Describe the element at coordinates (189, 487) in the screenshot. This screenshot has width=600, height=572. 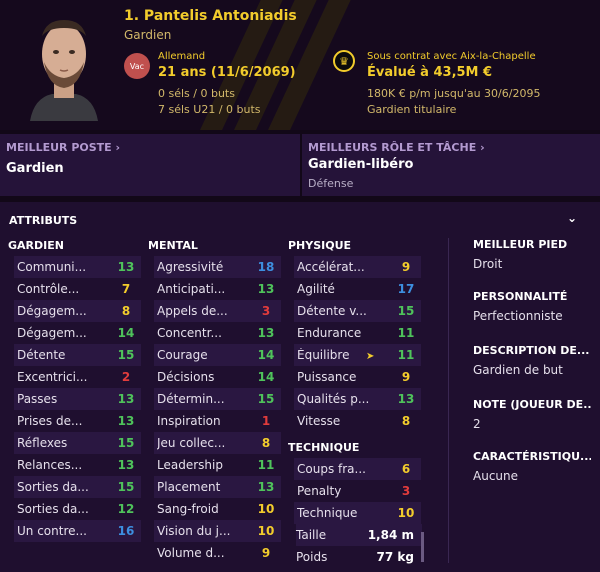
I see `attribute-name: Placement` at that location.